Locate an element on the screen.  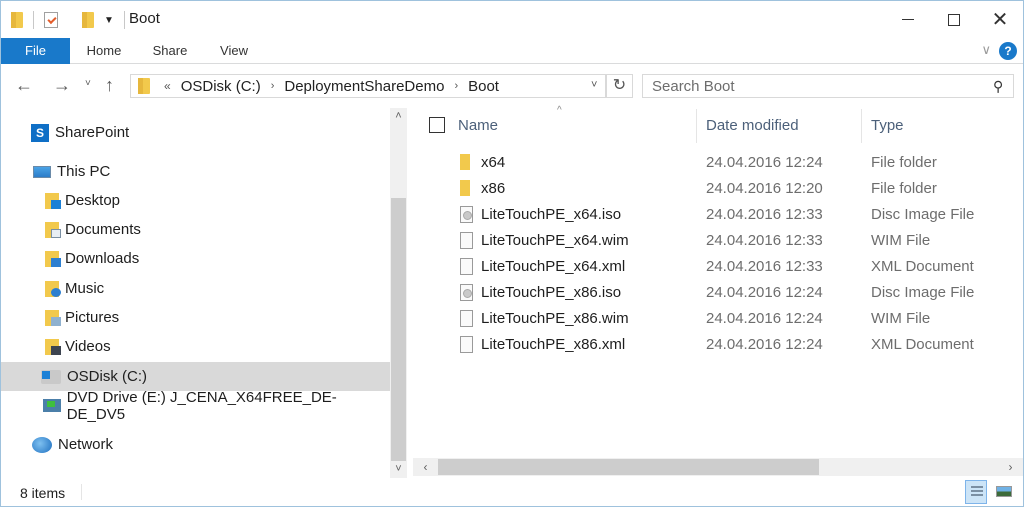
sidebar-item-sharepoint: S SharePoint is located at coordinates (195, 132).